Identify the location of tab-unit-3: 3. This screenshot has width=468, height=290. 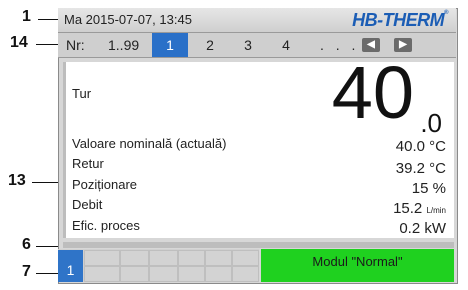
(248, 45).